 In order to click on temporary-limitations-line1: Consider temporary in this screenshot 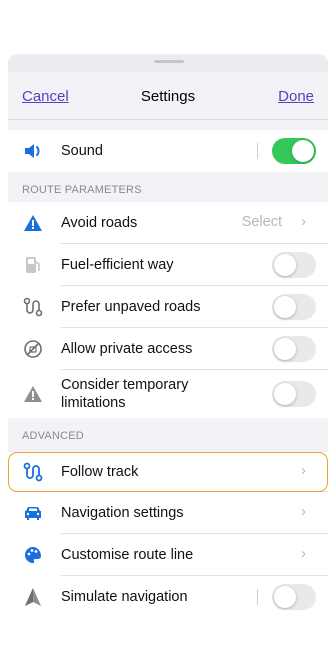, I will do `click(125, 385)`.